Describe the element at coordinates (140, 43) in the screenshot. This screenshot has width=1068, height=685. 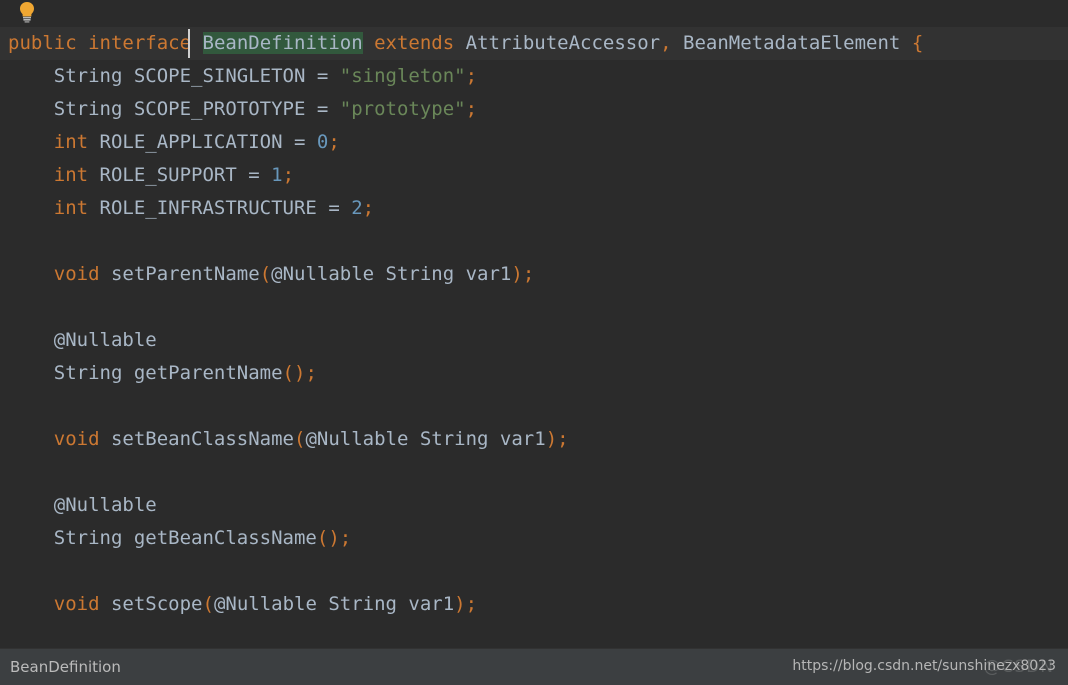
I see `code-token: interface` at that location.